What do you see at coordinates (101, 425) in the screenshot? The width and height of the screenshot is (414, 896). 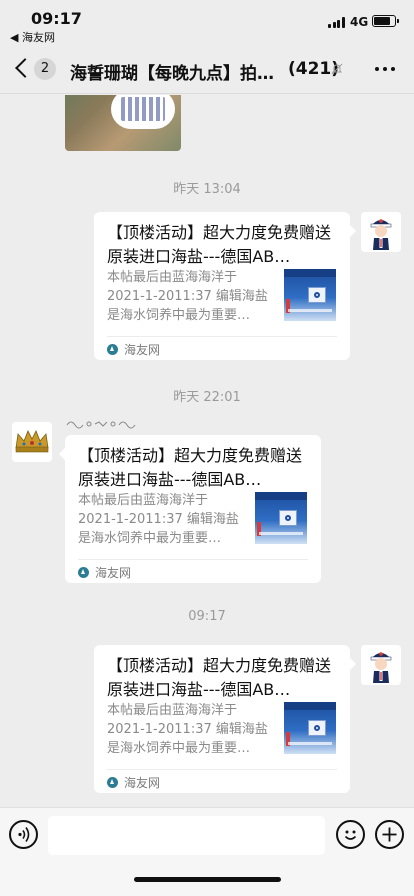 I see `sender-name-decoration` at bounding box center [101, 425].